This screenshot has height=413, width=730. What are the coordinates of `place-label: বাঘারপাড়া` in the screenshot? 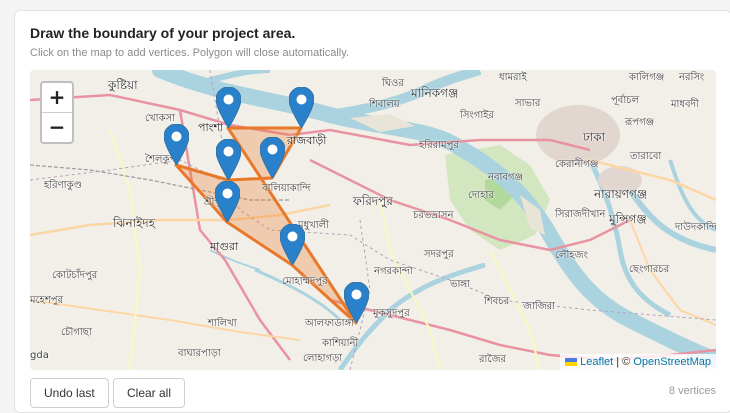 It's located at (199, 353).